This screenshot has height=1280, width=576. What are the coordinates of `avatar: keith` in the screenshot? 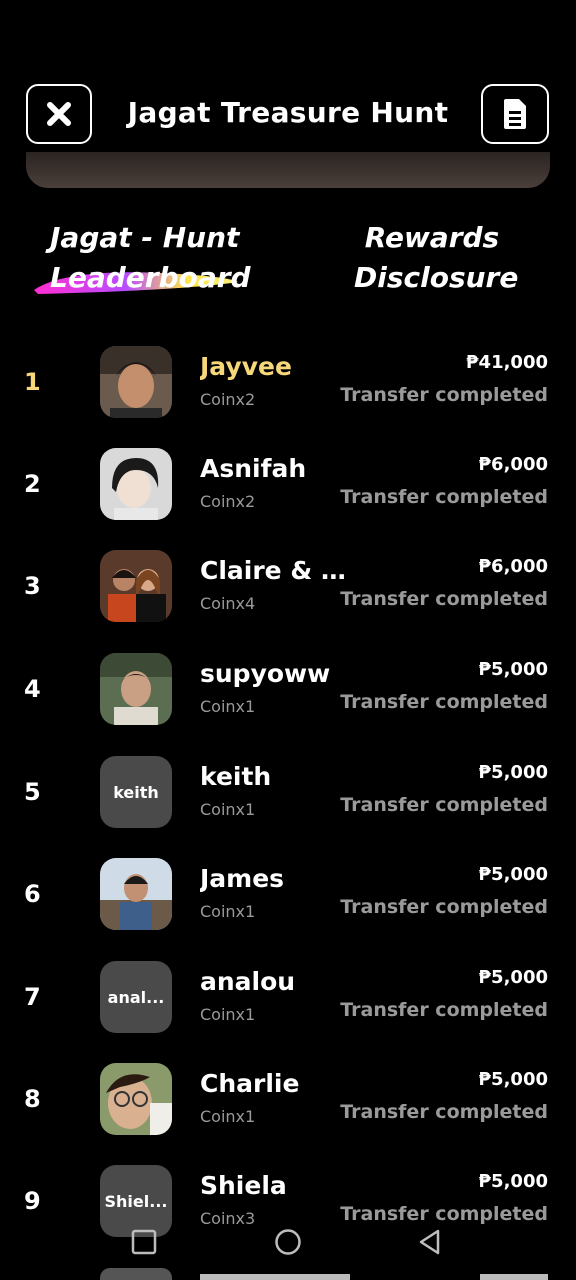 It's located at (136, 792).